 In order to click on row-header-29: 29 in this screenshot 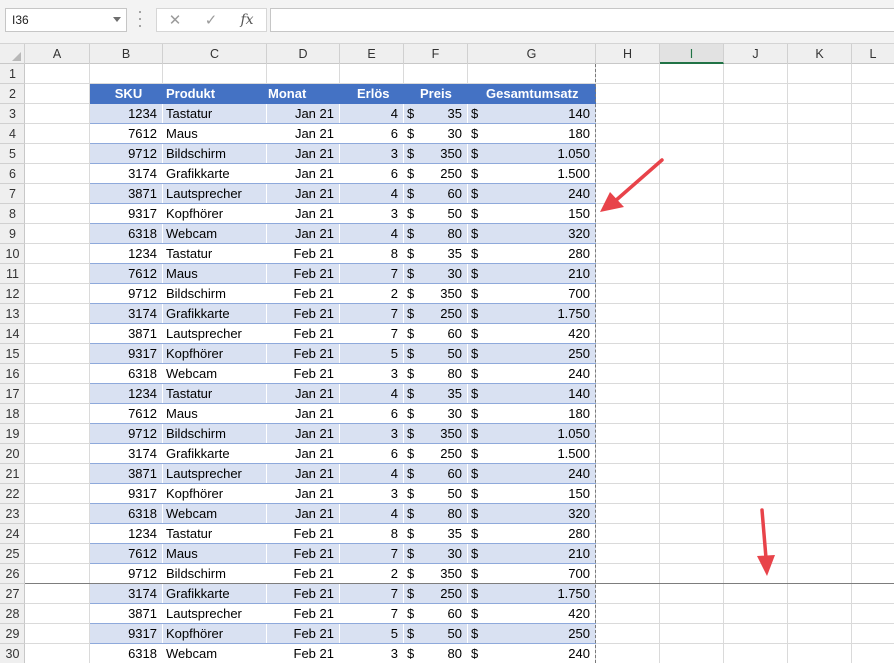, I will do `click(12, 634)`.